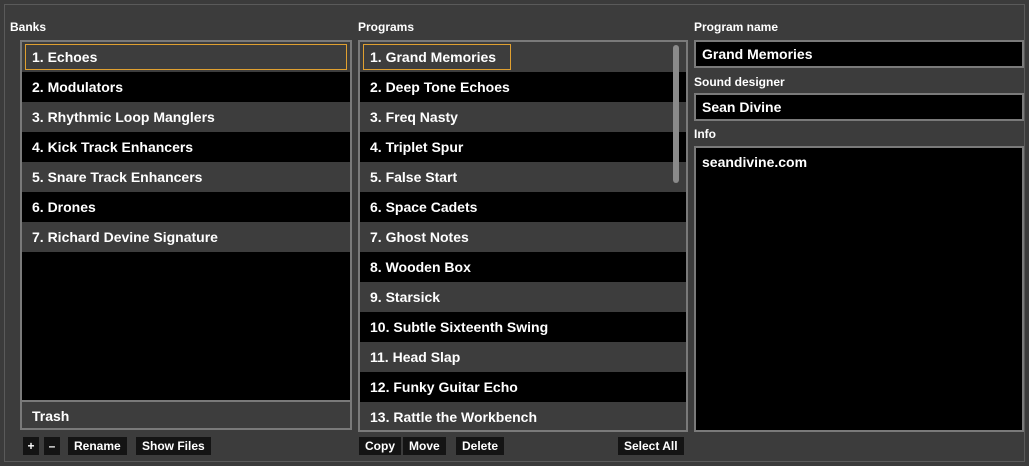  Describe the element at coordinates (186, 57) in the screenshot. I see `bank-list-item: 1. Echoes` at that location.